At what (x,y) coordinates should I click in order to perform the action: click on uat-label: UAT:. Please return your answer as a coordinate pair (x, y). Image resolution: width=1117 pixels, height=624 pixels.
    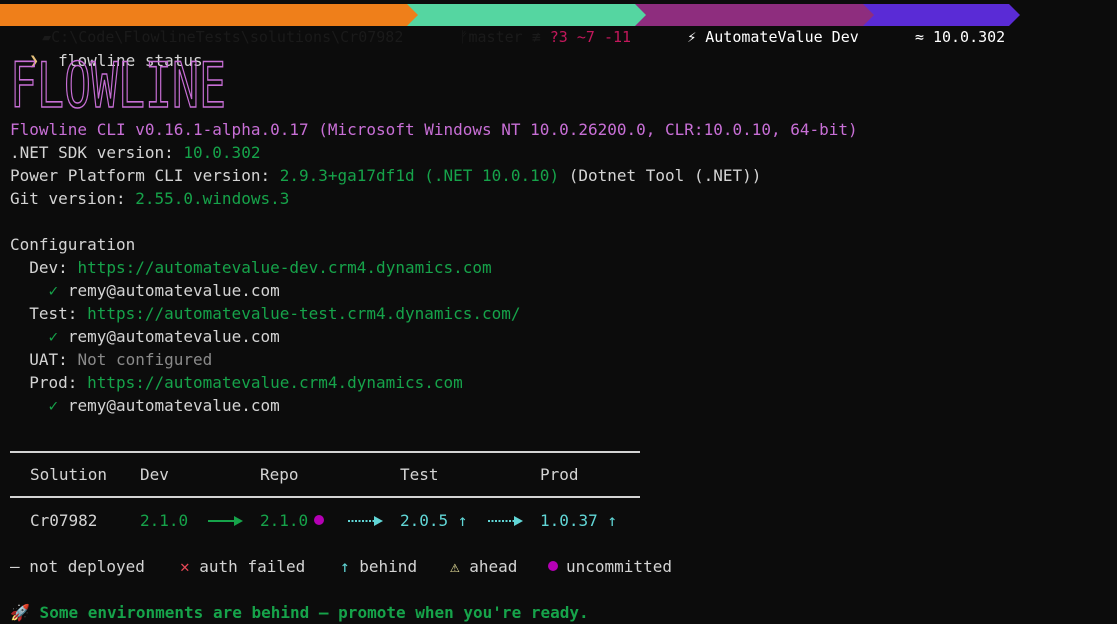
    Looking at the image, I should click on (53, 359).